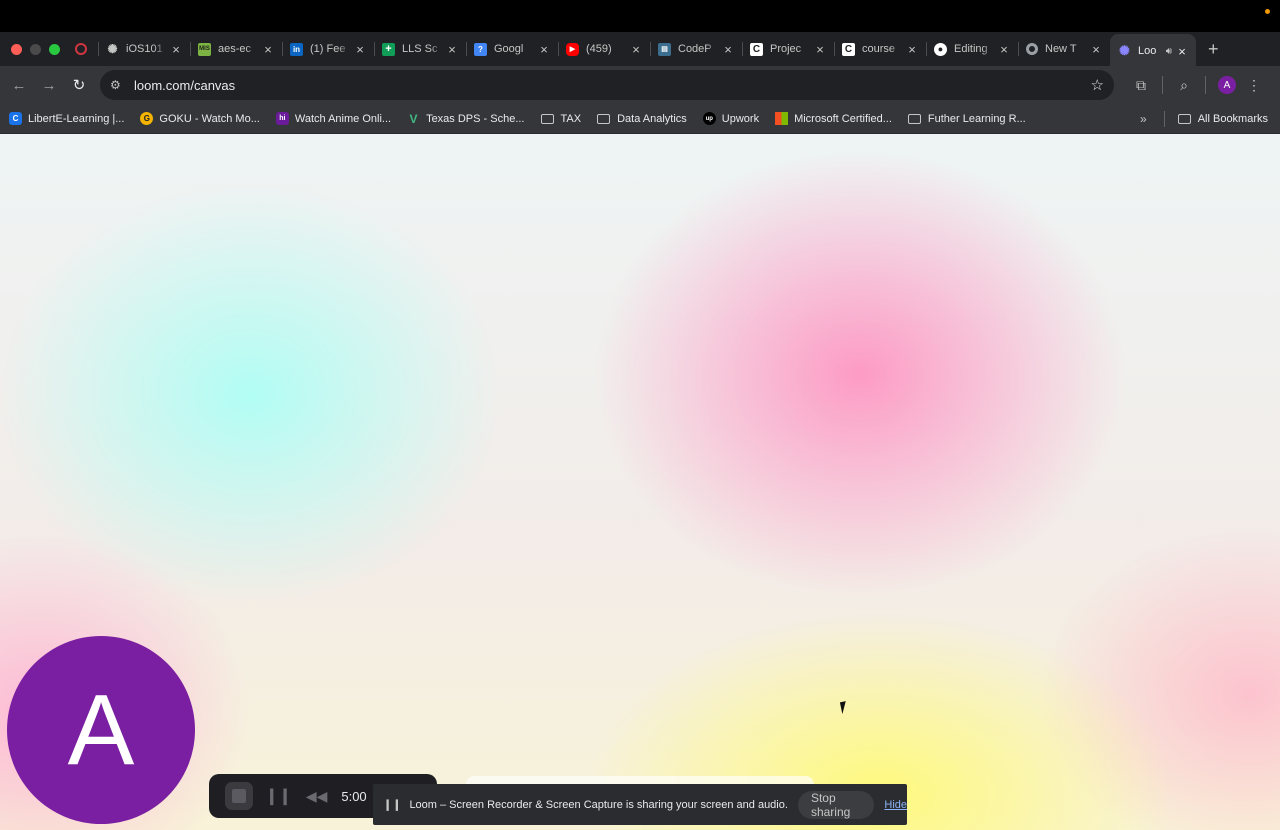 This screenshot has width=1280, height=830. I want to click on sheets-icon: +, so click(388, 49).